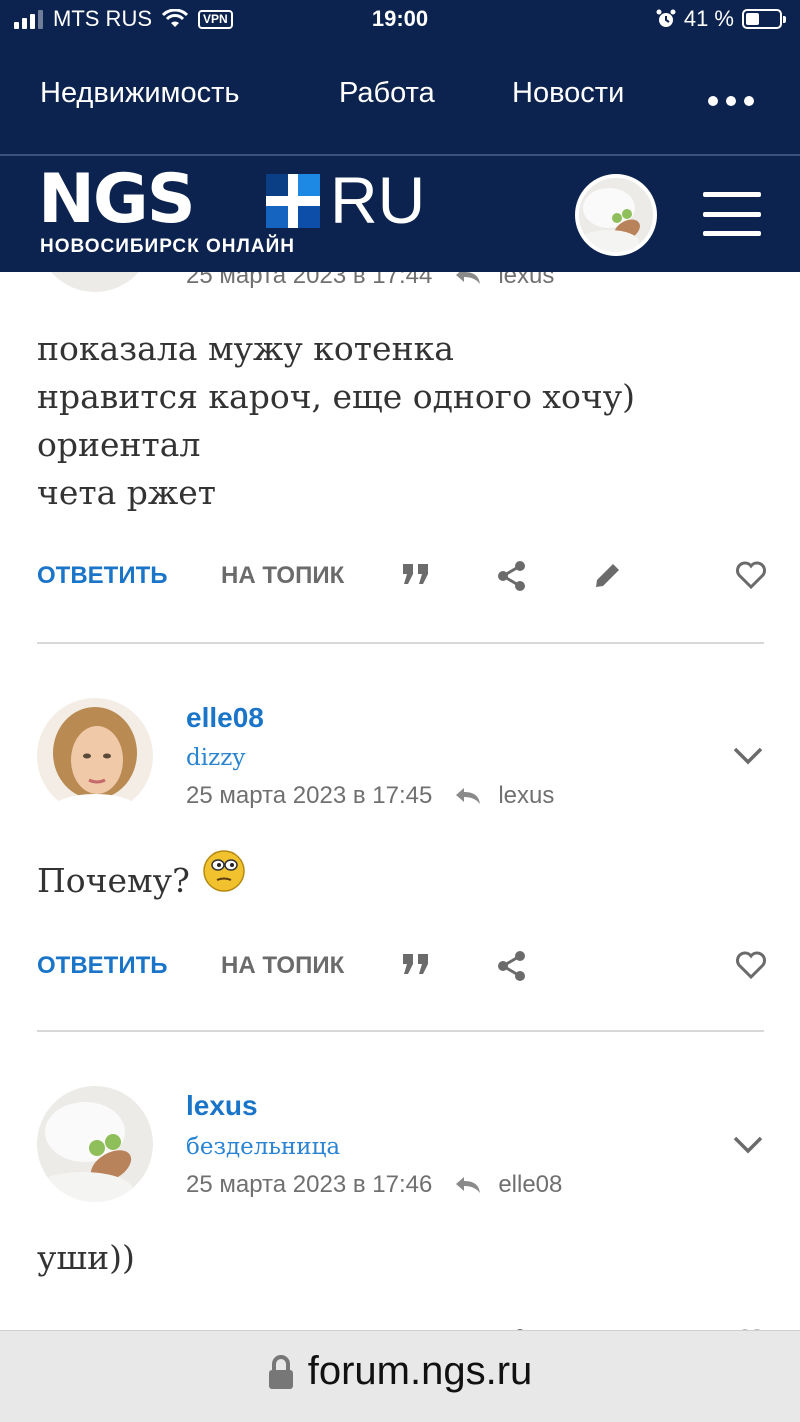 This screenshot has width=800, height=1422. I want to click on post-date: 25 марта 2023 в 17:44, so click(309, 280).